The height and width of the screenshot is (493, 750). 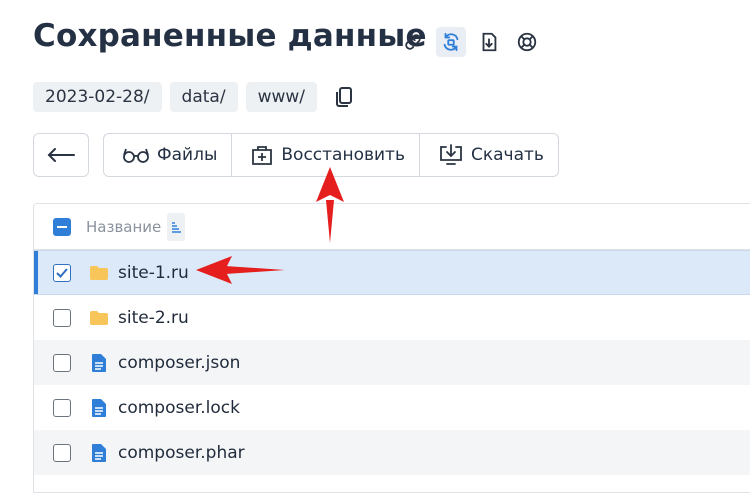 I want to click on files-button: Файлы, so click(x=168, y=155).